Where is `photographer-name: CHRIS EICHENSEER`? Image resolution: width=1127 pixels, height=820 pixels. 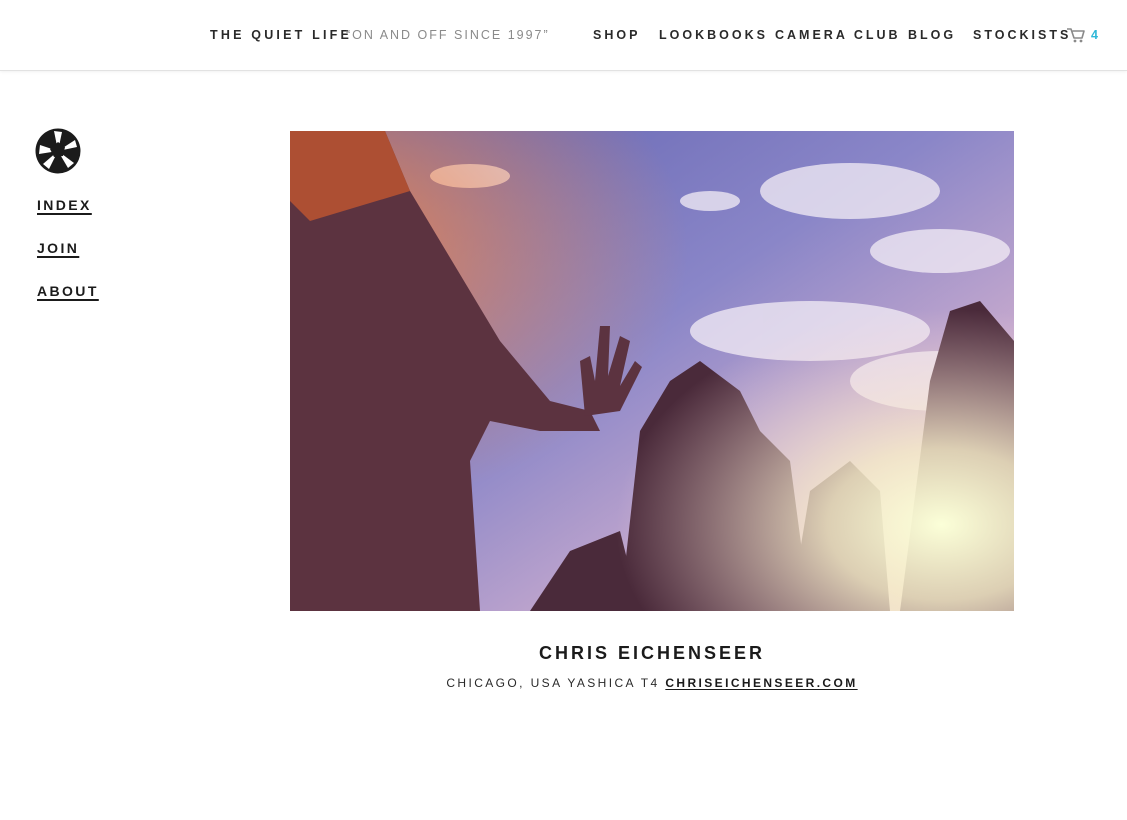
photographer-name: CHRIS EICHENSEER is located at coordinates (652, 653).